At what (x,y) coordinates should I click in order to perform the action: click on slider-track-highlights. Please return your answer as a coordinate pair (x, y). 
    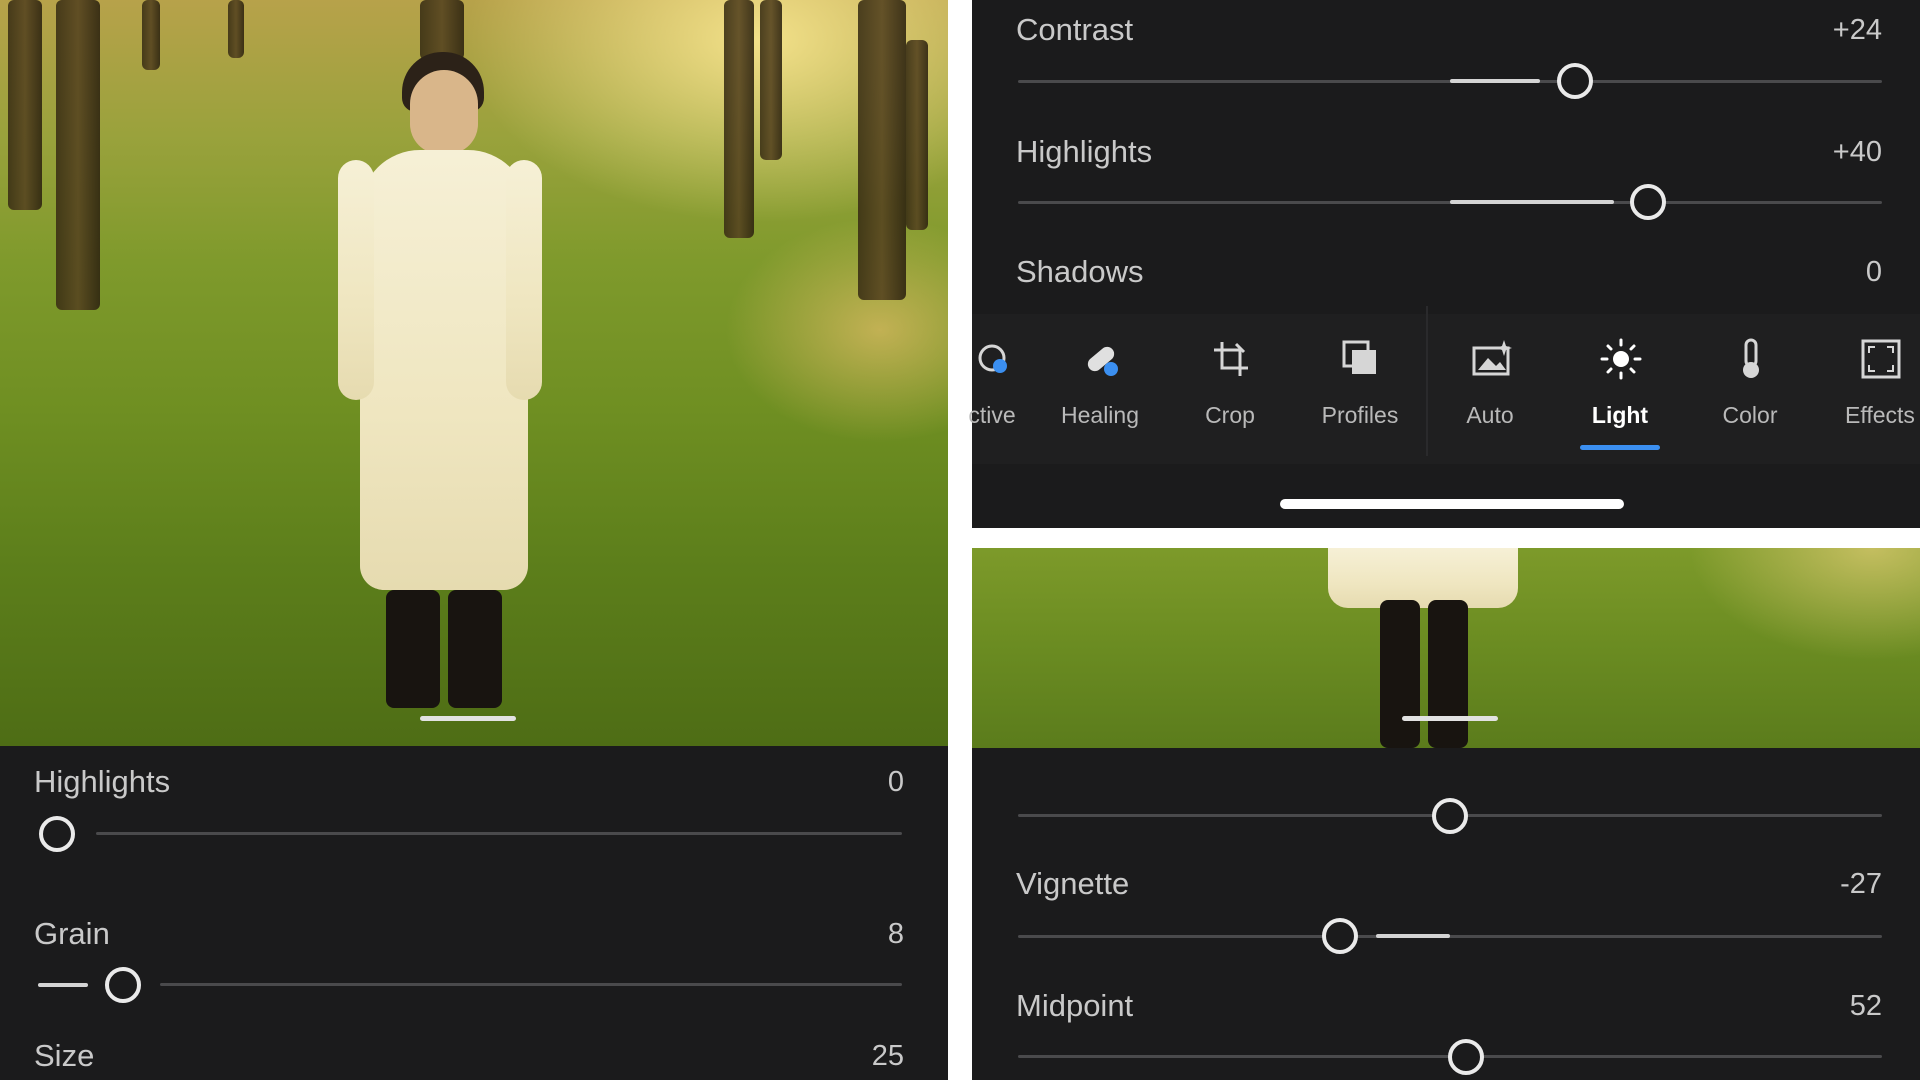
    Looking at the image, I should click on (499, 833).